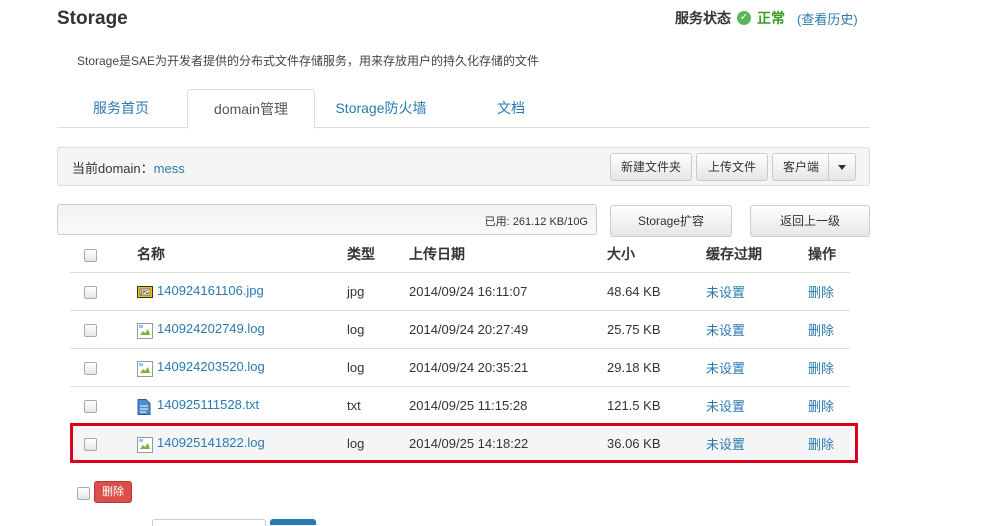  Describe the element at coordinates (381, 108) in the screenshot. I see `tab-firewall: Storage防火墙` at that location.